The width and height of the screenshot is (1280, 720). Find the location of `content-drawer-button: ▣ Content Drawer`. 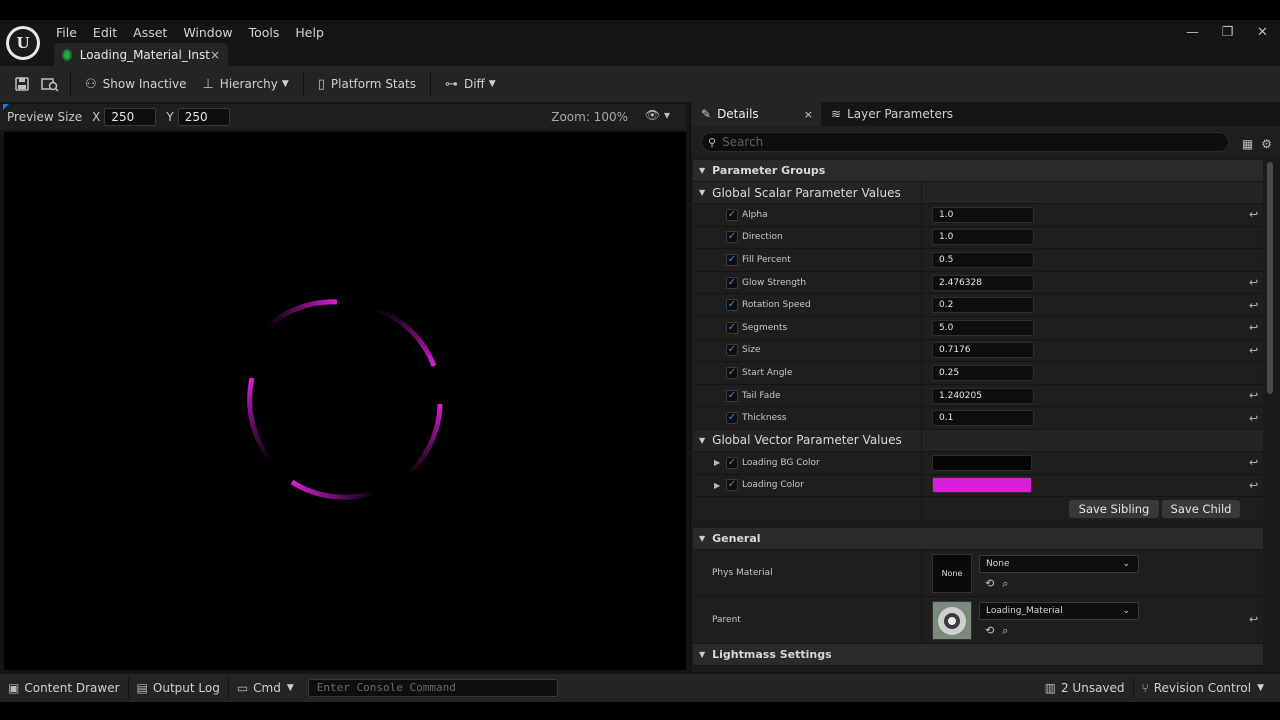

content-drawer-button: ▣ Content Drawer is located at coordinates (64, 688).